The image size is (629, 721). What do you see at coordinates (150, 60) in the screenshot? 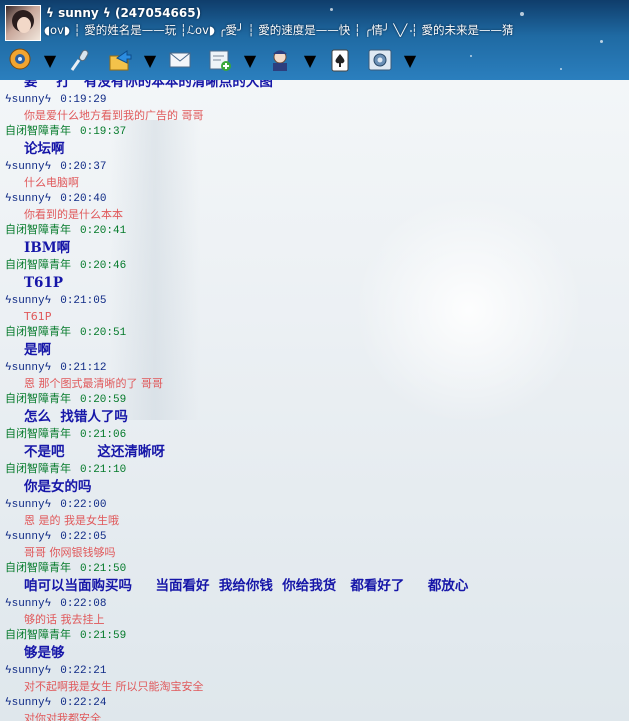
I see `file-transfer-dropdown-chevron-icon: ▼` at bounding box center [150, 60].